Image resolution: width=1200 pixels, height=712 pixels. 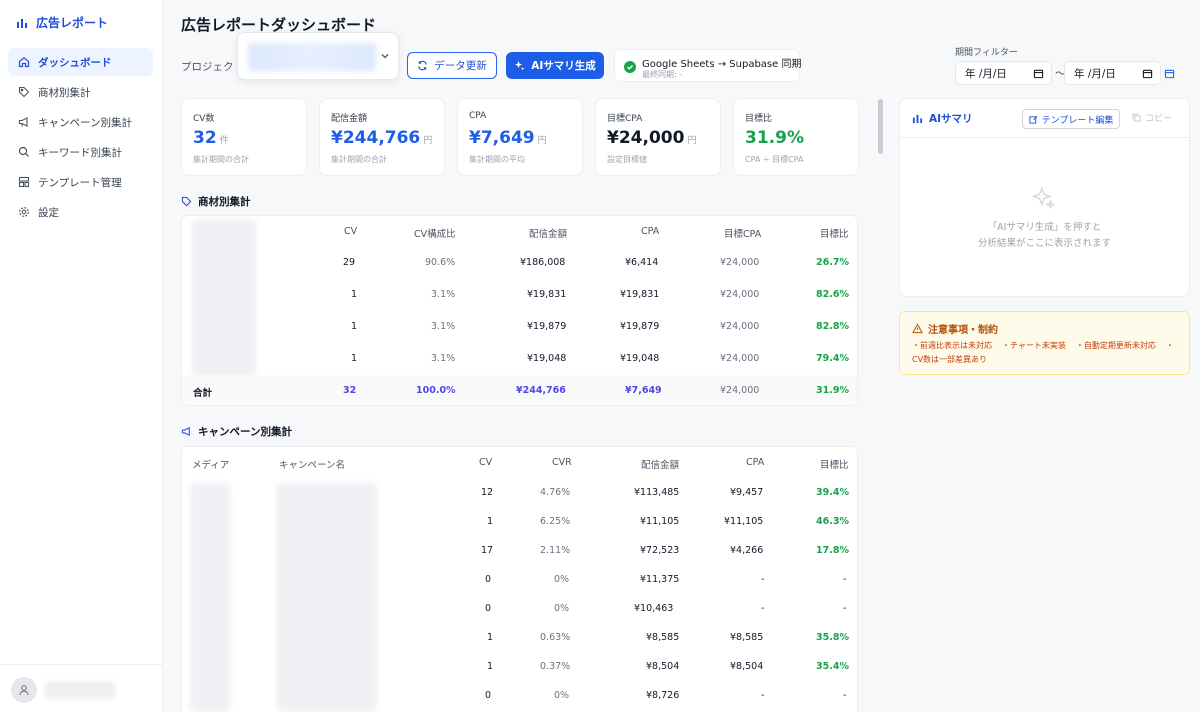 What do you see at coordinates (1095, 73) in the screenshot?
I see `end-date-value: 年 /月/日` at bounding box center [1095, 73].